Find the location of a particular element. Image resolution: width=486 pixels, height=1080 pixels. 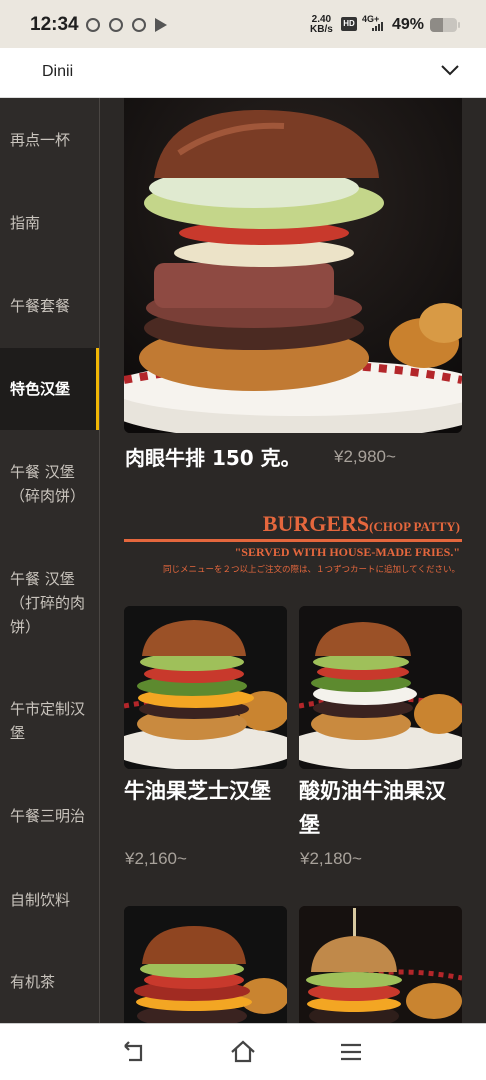

back-icon is located at coordinates (135, 1052).